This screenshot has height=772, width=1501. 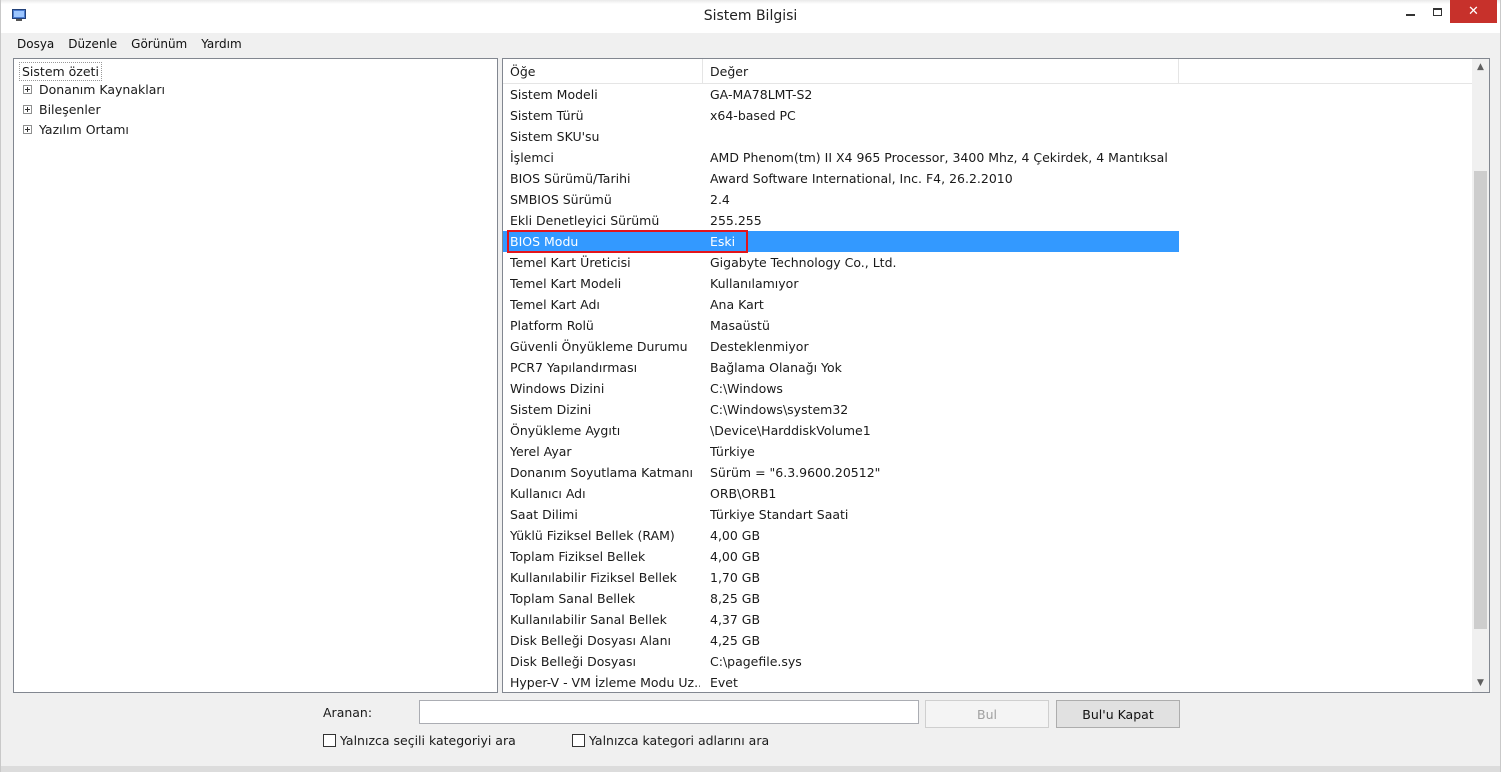 I want to click on cell-item: Yüklü Fiziksel Bellek (RAM), so click(x=592, y=535).